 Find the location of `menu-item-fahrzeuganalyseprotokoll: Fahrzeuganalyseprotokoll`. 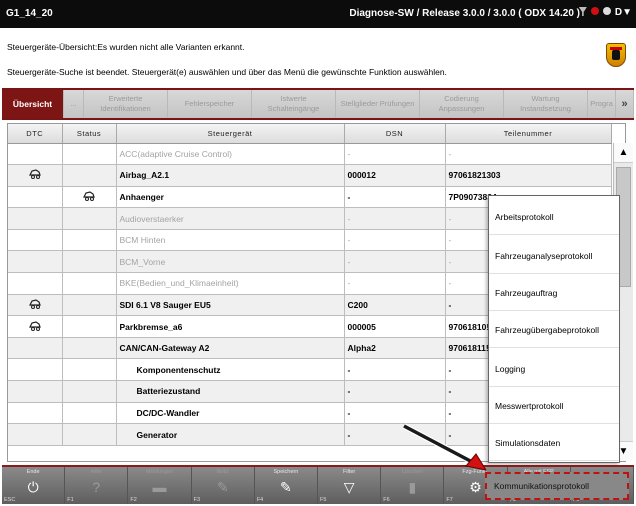

menu-item-fahrzeuganalyseprotokoll: Fahrzeuganalyseprotokoll is located at coordinates (554, 256).